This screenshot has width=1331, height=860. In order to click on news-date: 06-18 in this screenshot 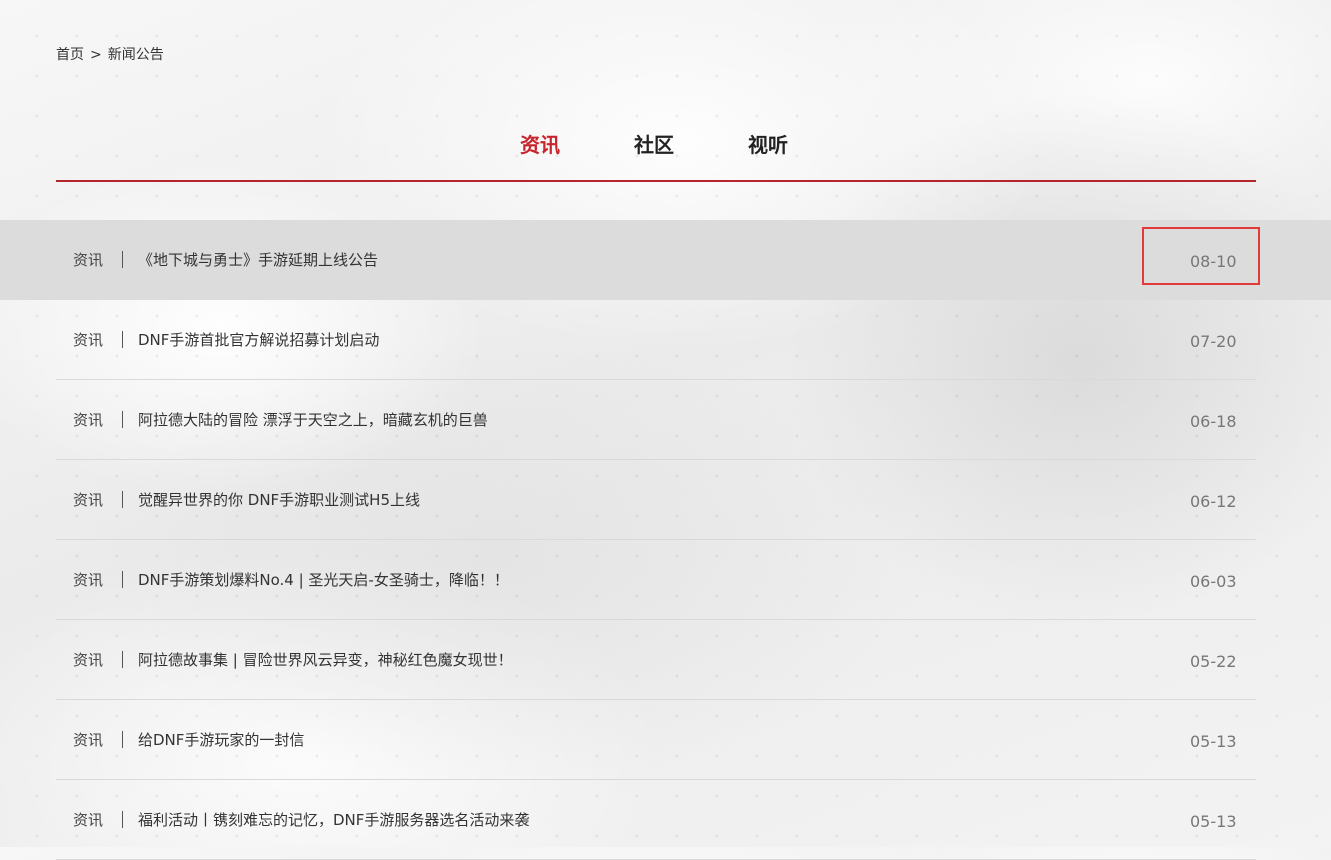, I will do `click(1213, 422)`.